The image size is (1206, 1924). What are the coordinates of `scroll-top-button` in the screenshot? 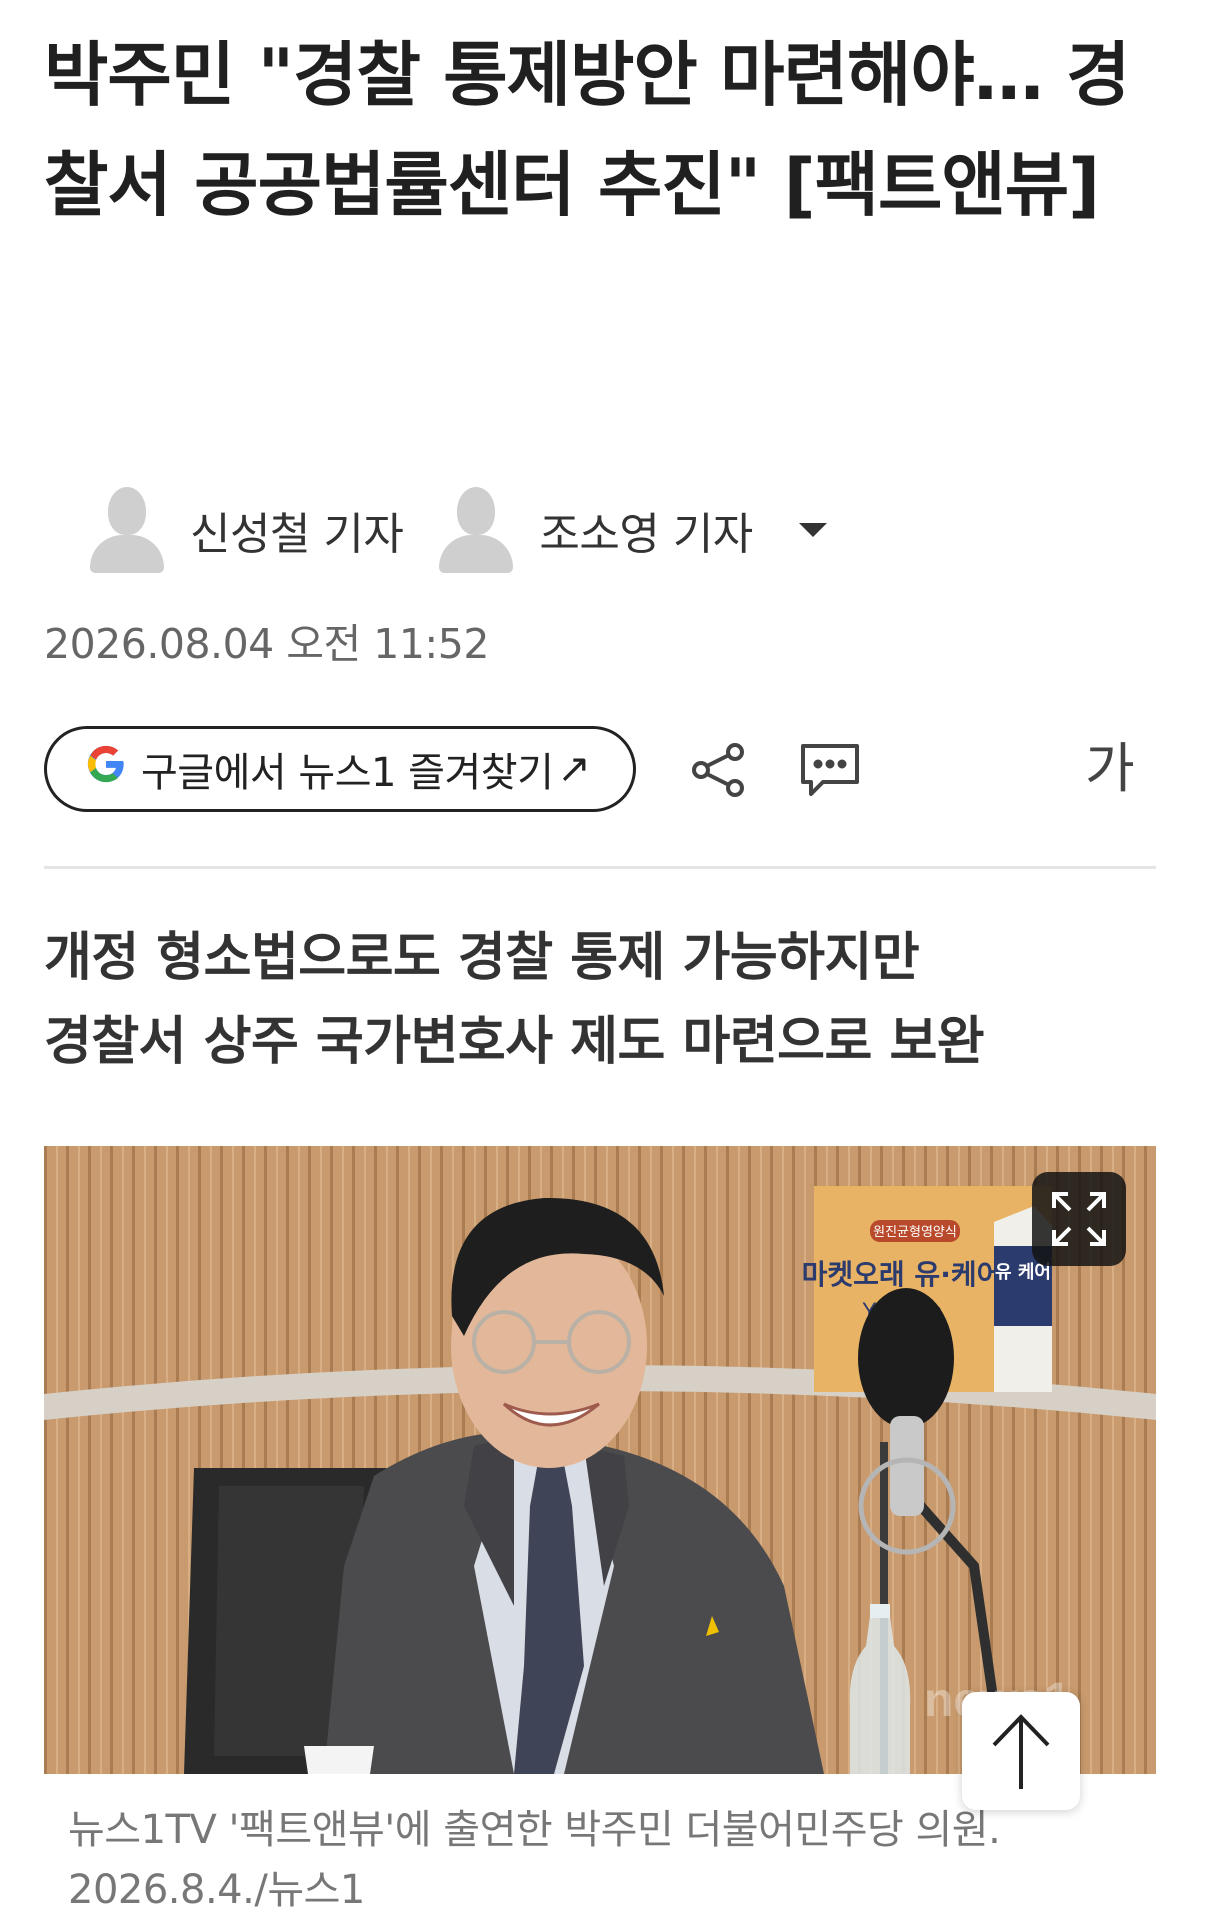 It's located at (1021, 1751).